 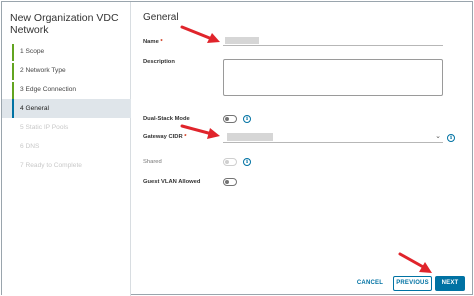 I want to click on required-marker: *, so click(x=161, y=42).